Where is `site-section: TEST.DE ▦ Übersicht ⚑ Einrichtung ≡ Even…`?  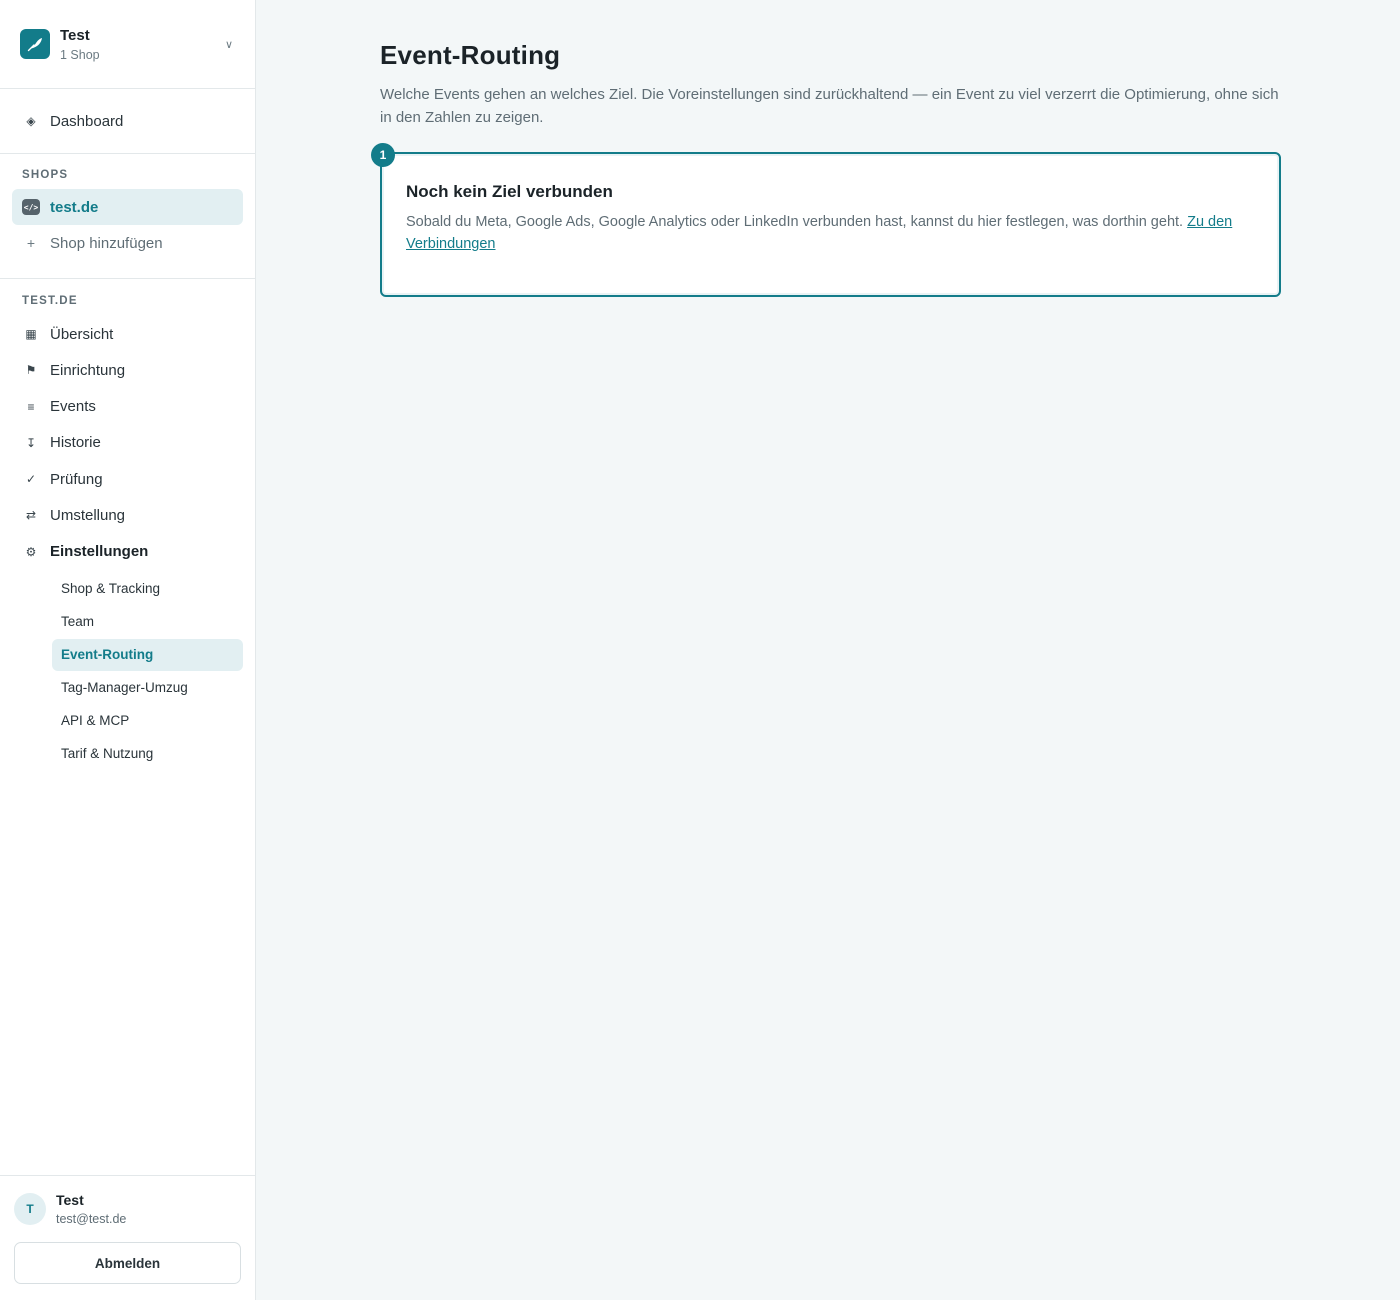 site-section: TEST.DE ▦ Übersicht ⚑ Einrichtung ≡ Even… is located at coordinates (127, 525).